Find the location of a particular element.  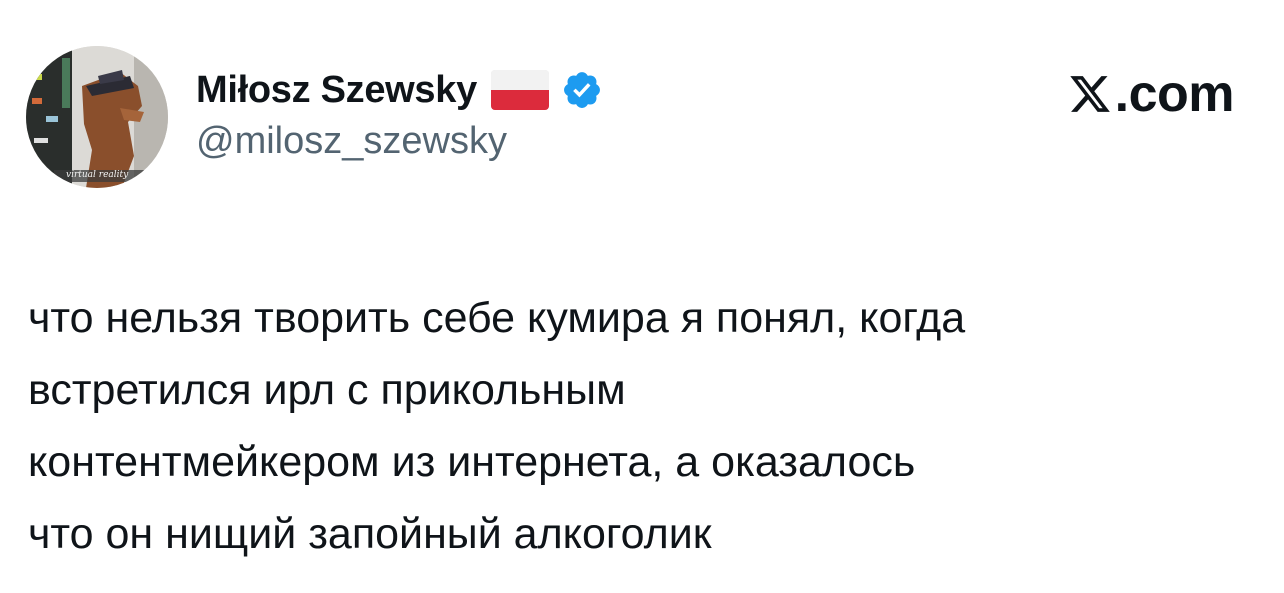

tweet-line: встретился ирл с прикольным is located at coordinates (327, 390).